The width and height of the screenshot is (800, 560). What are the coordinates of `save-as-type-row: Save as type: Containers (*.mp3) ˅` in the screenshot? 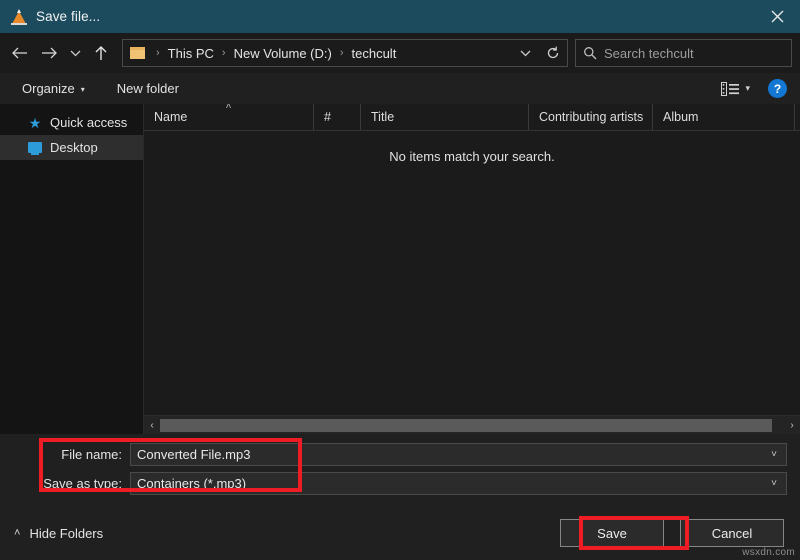 It's located at (400, 483).